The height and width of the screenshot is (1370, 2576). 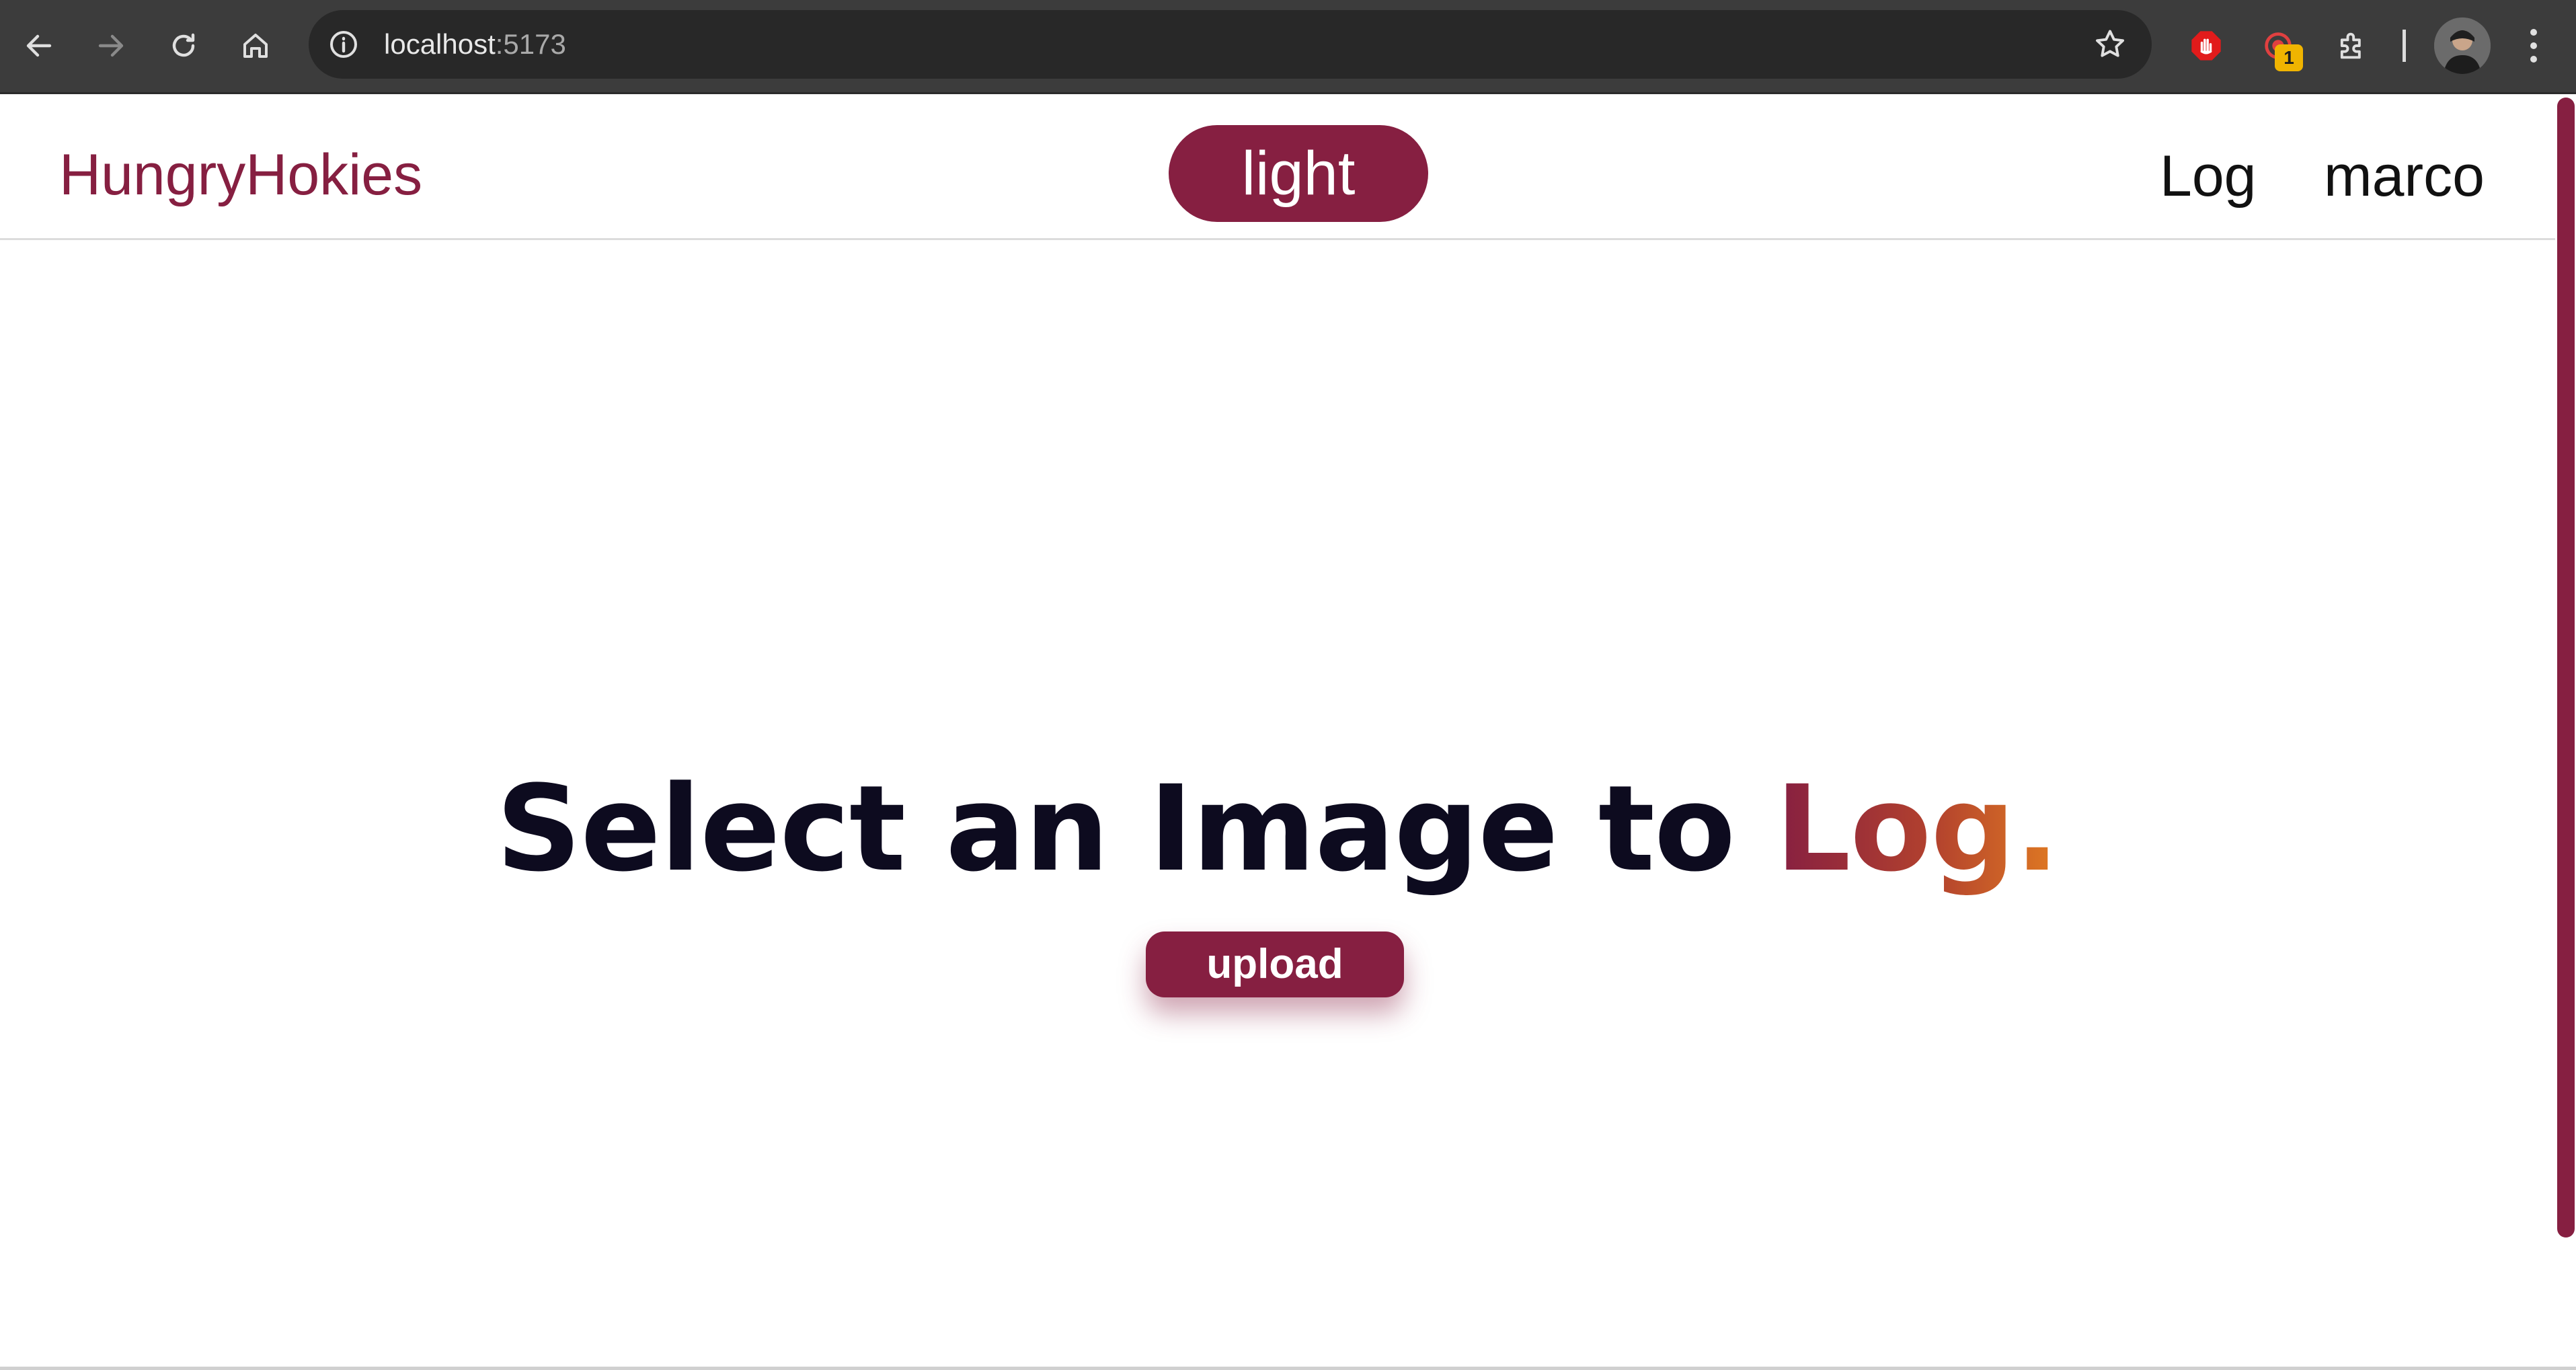 I want to click on site-header: HungryHokies light Log marco, so click(x=1277, y=167).